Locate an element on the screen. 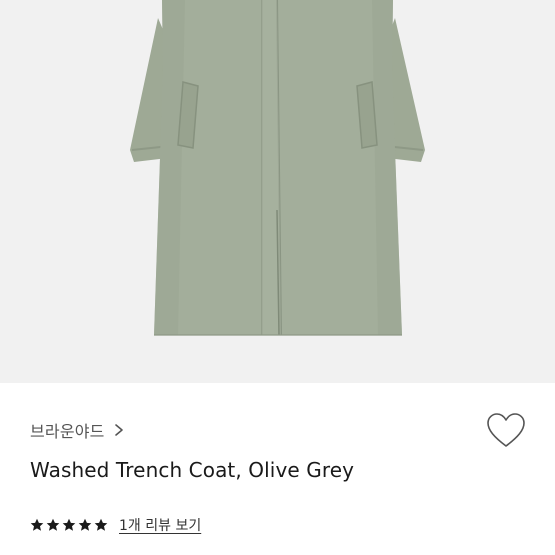 Image resolution: width=555 pixels, height=555 pixels. product-title: Washed Trench Coat, Olive Grey is located at coordinates (192, 470).